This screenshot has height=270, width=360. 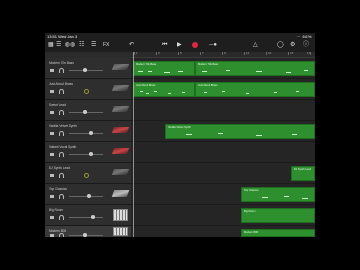 What do you see at coordinates (81, 45) in the screenshot?
I see `eq-icon: ☷` at bounding box center [81, 45].